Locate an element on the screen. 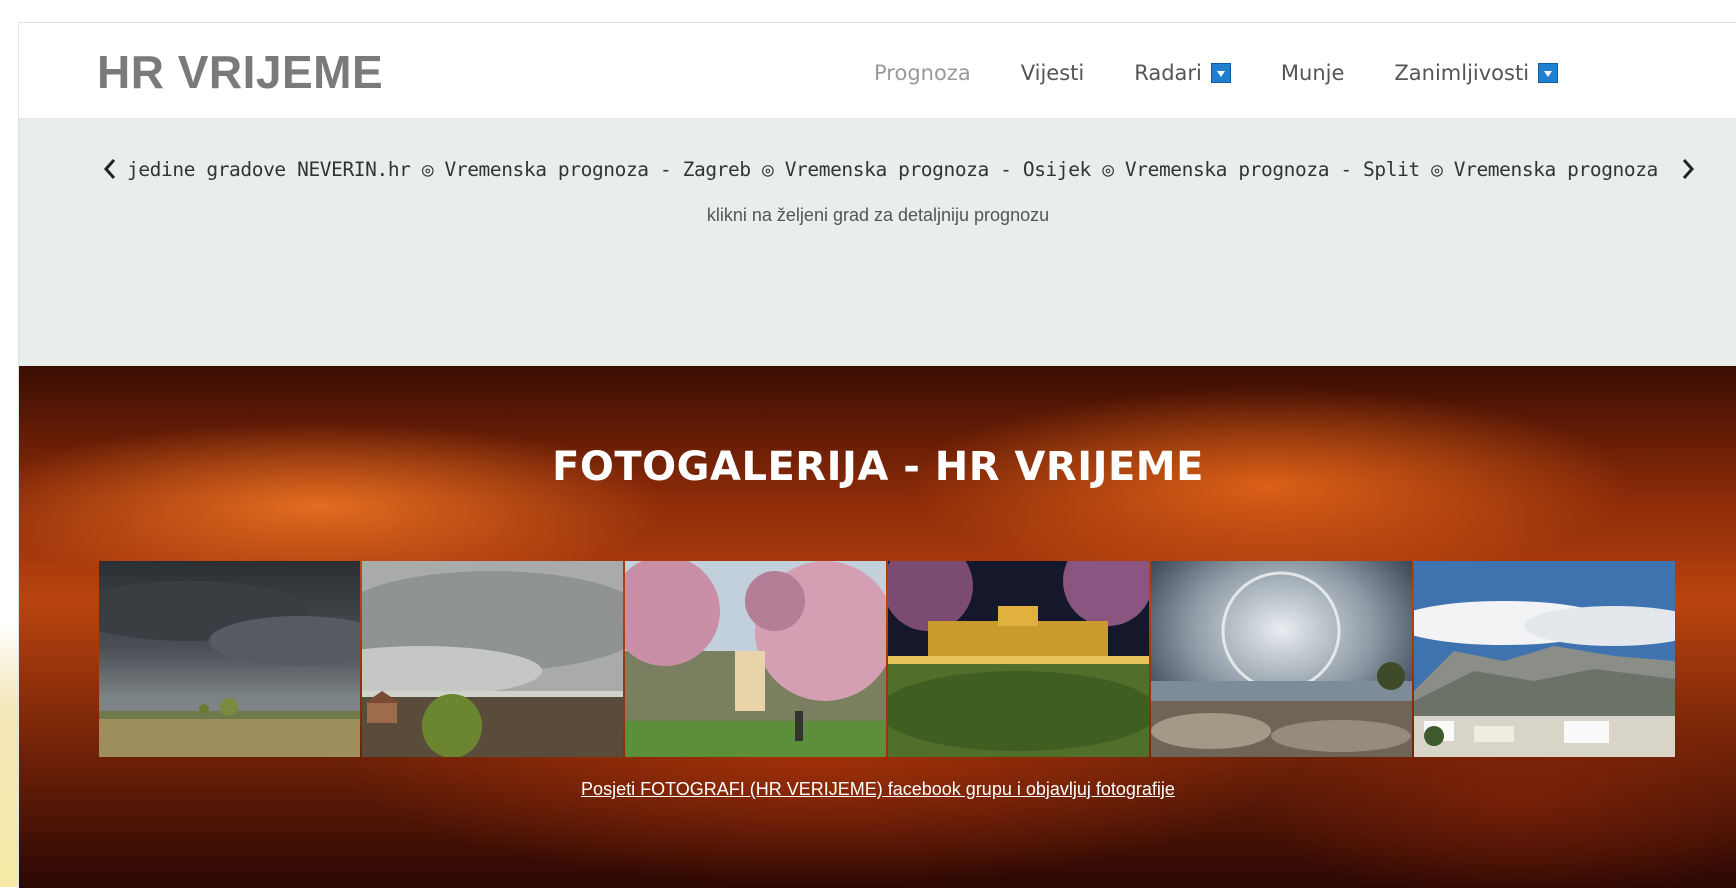 The height and width of the screenshot is (888, 1736). gallery-photo-storm is located at coordinates (229, 659).